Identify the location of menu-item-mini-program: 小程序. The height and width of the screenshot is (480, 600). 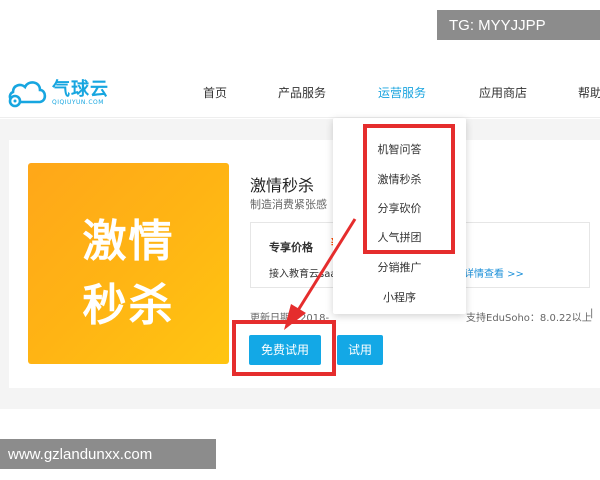
(399, 297).